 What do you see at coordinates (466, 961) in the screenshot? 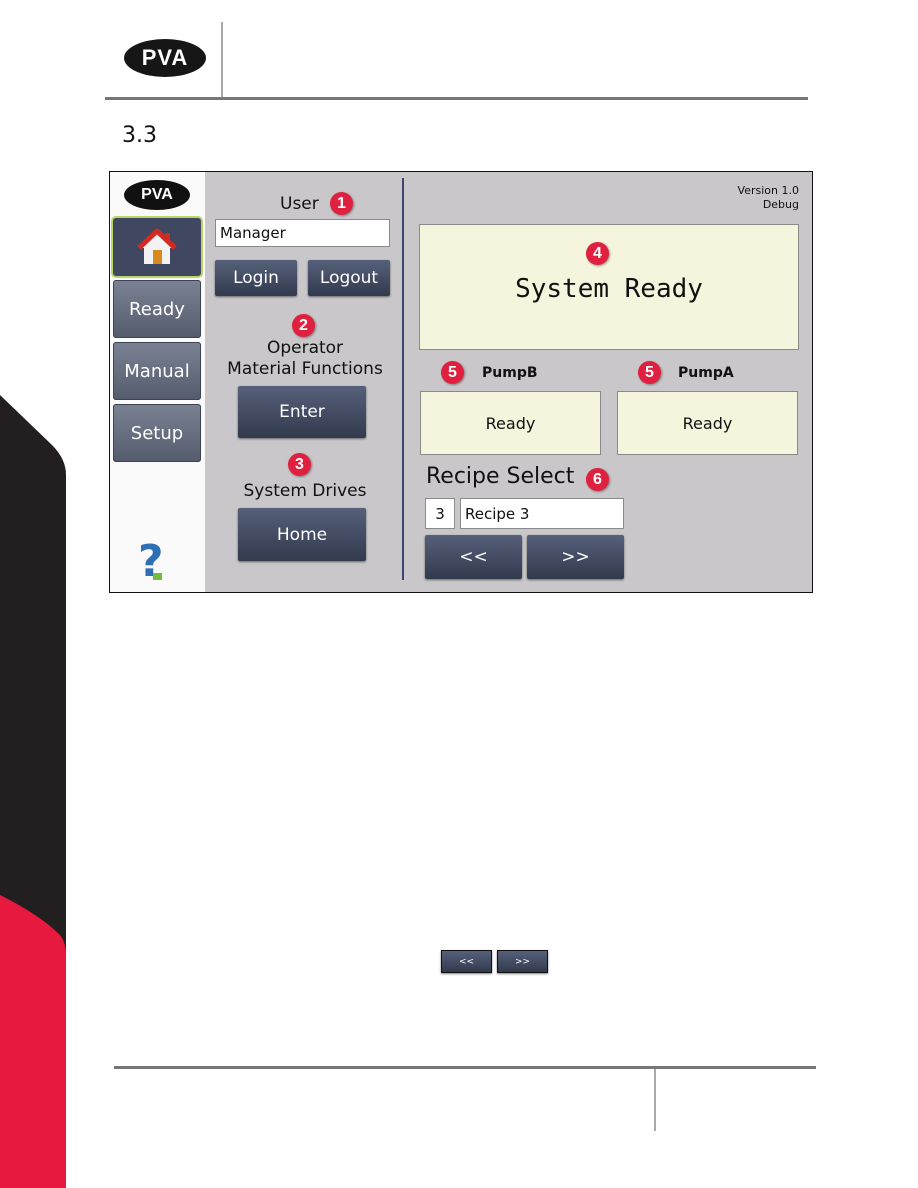
I see `inline-prev-button: <<` at bounding box center [466, 961].